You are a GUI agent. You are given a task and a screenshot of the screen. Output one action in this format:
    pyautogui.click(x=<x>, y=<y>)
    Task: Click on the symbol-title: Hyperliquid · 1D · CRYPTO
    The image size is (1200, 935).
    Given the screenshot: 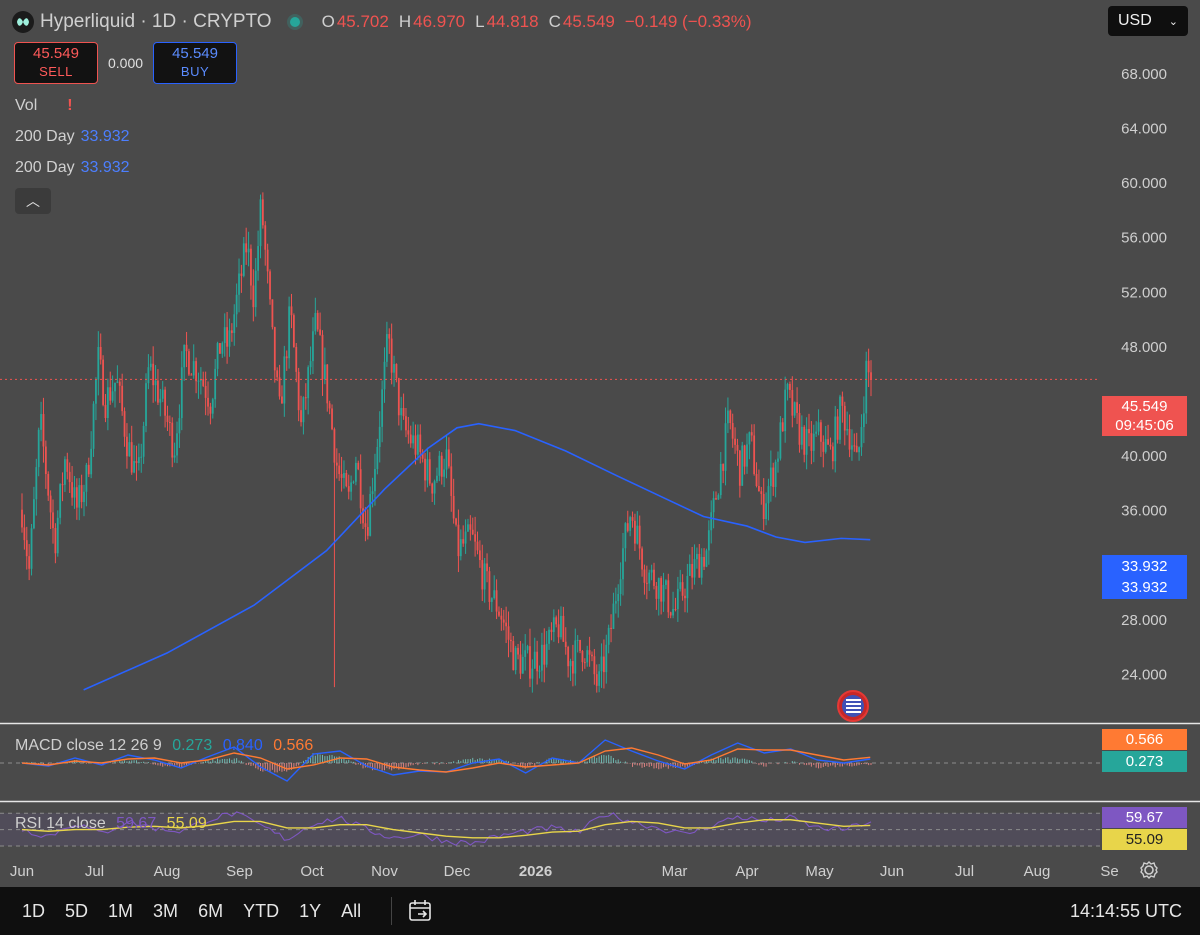 What is the action you would take?
    pyautogui.click(x=156, y=22)
    